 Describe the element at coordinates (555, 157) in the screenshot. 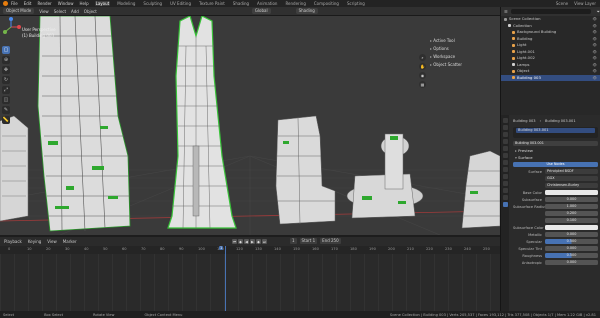

I see `surface-section: Surface` at that location.